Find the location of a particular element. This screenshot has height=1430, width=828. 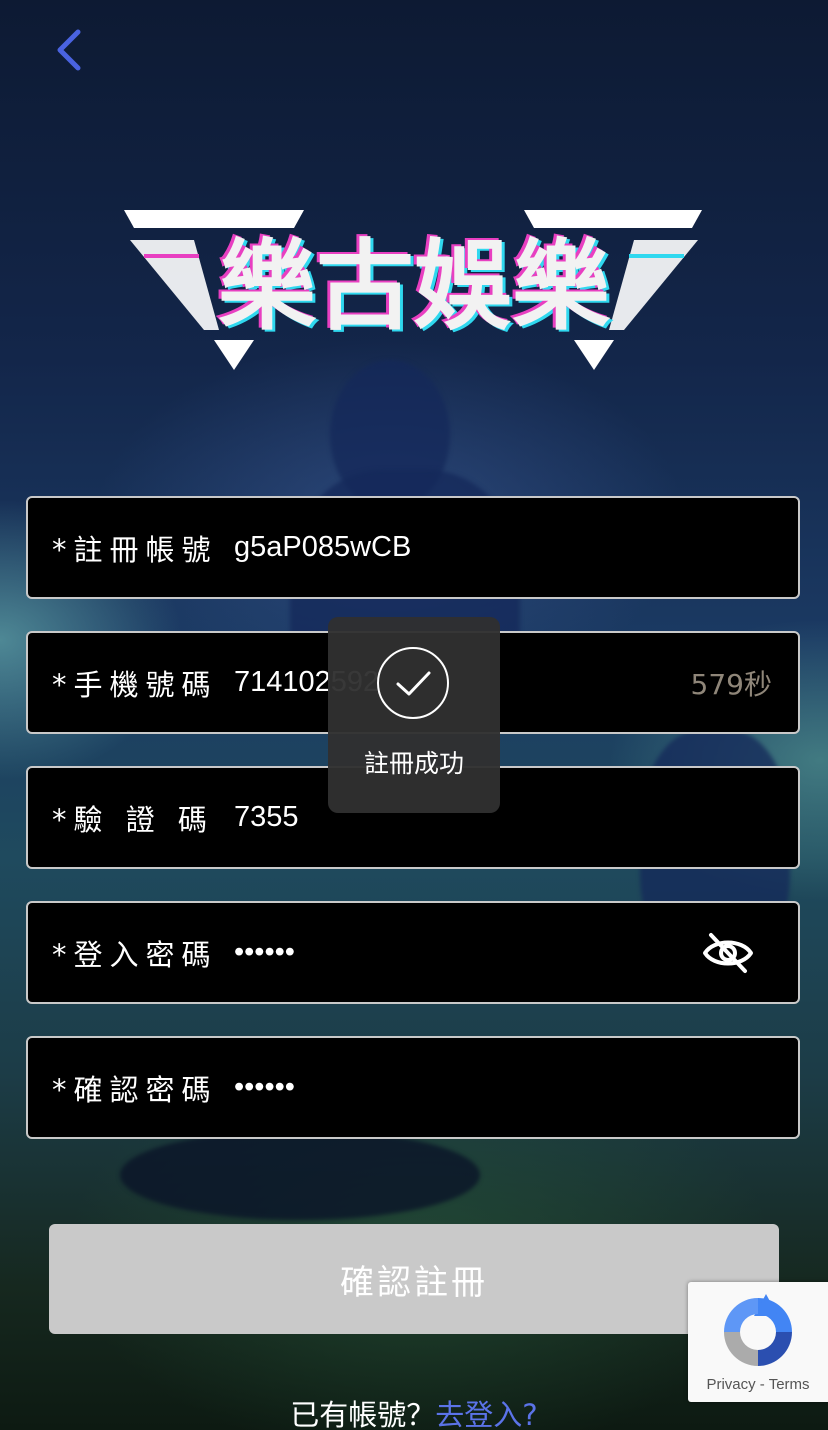

svg-text: 樂古娛樂 is located at coordinates (414, 287).